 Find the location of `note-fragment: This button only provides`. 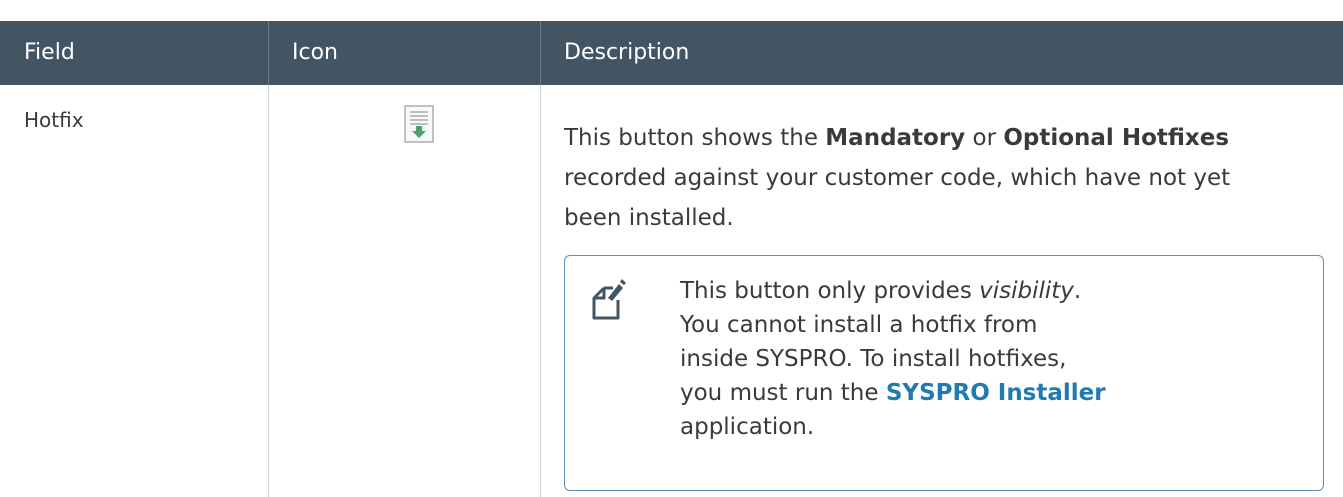

note-fragment: This button only provides is located at coordinates (830, 291).